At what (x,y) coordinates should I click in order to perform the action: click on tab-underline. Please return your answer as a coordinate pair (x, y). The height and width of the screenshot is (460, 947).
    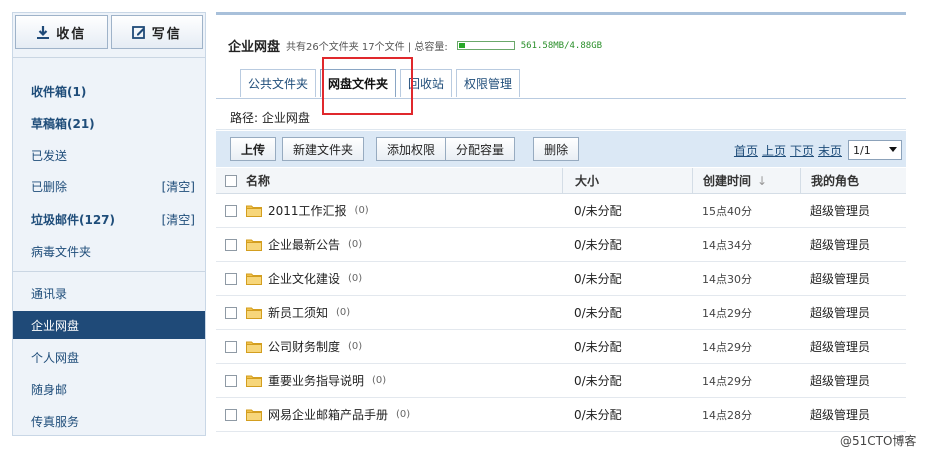
    Looking at the image, I should click on (561, 98).